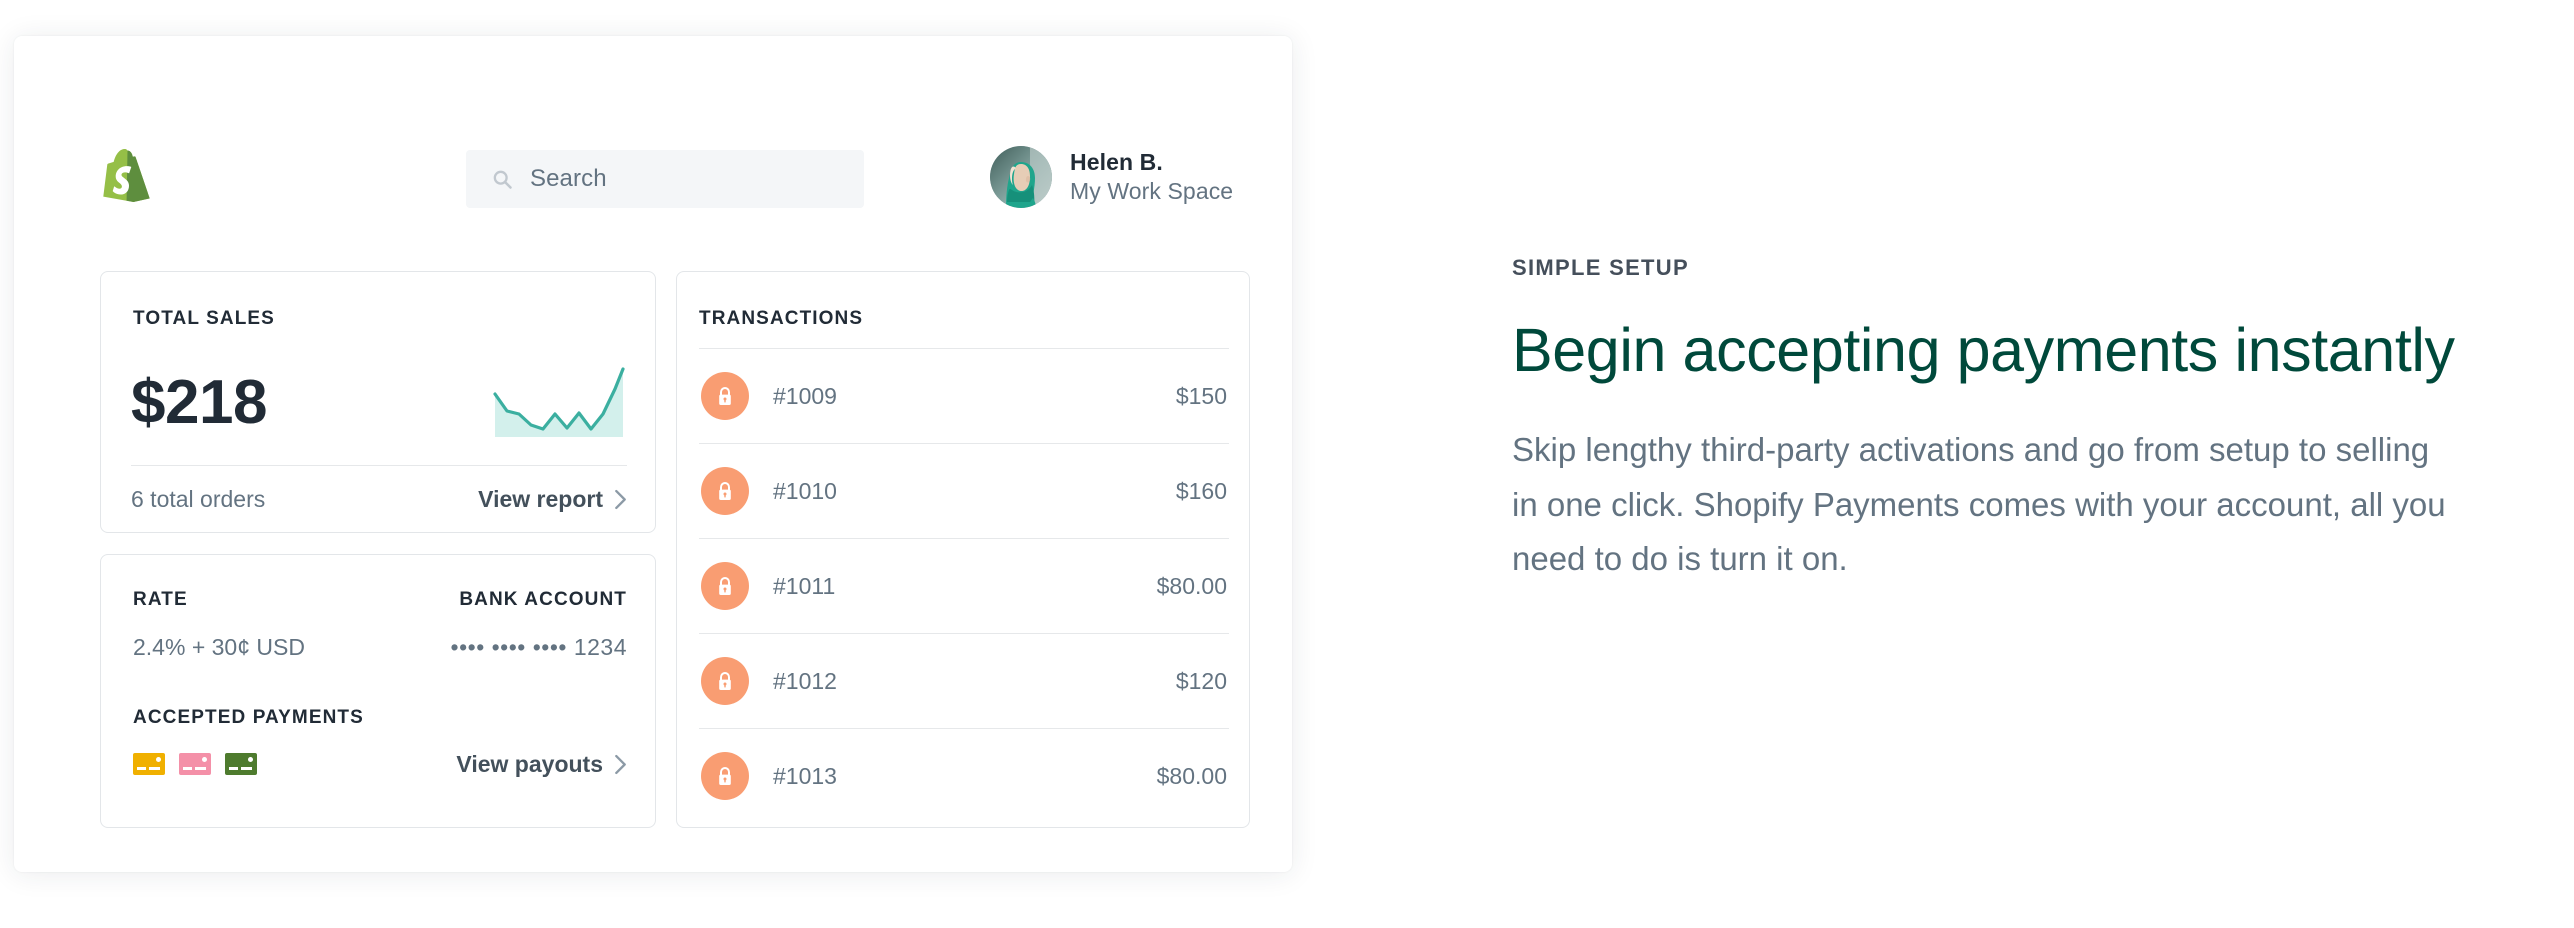 This screenshot has width=2574, height=928. I want to click on accepted-payment-icons, so click(195, 764).